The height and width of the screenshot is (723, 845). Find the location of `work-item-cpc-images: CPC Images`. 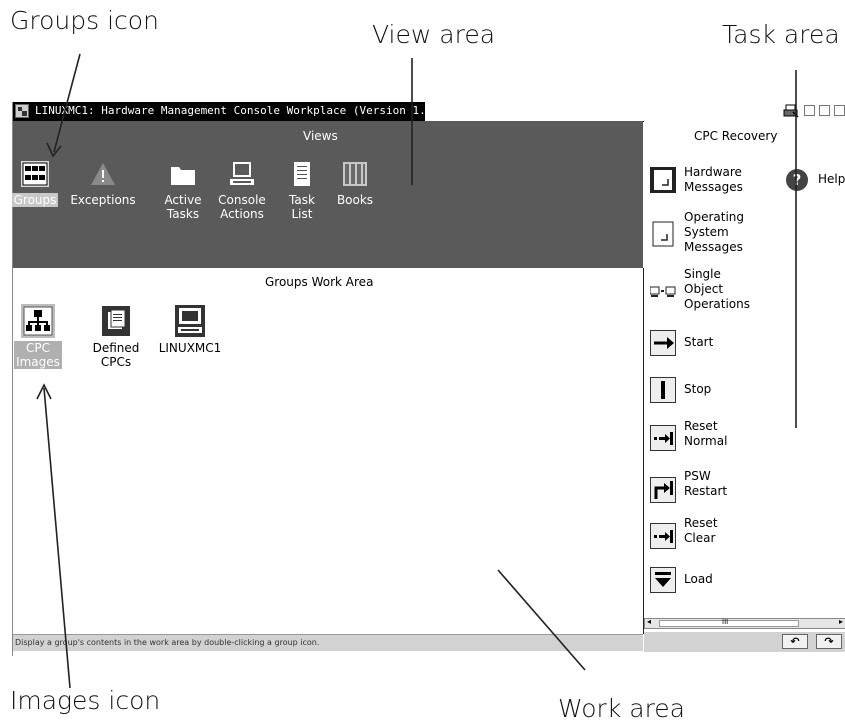

work-item-cpc-images: CPC Images is located at coordinates (38, 336).